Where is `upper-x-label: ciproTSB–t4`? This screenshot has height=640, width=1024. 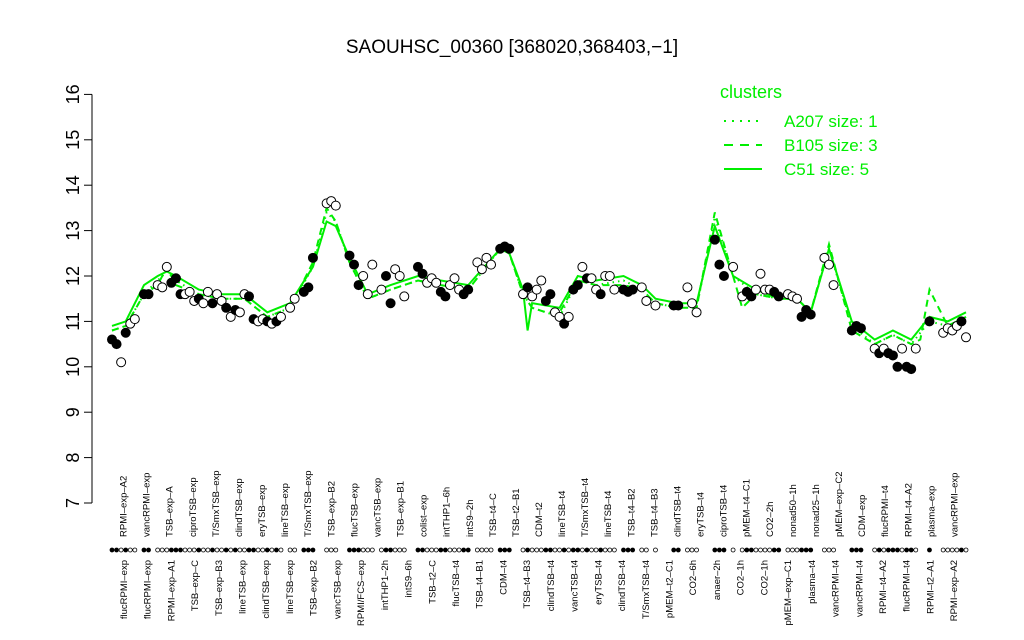
upper-x-label: ciproTSB–t4 is located at coordinates (724, 511).